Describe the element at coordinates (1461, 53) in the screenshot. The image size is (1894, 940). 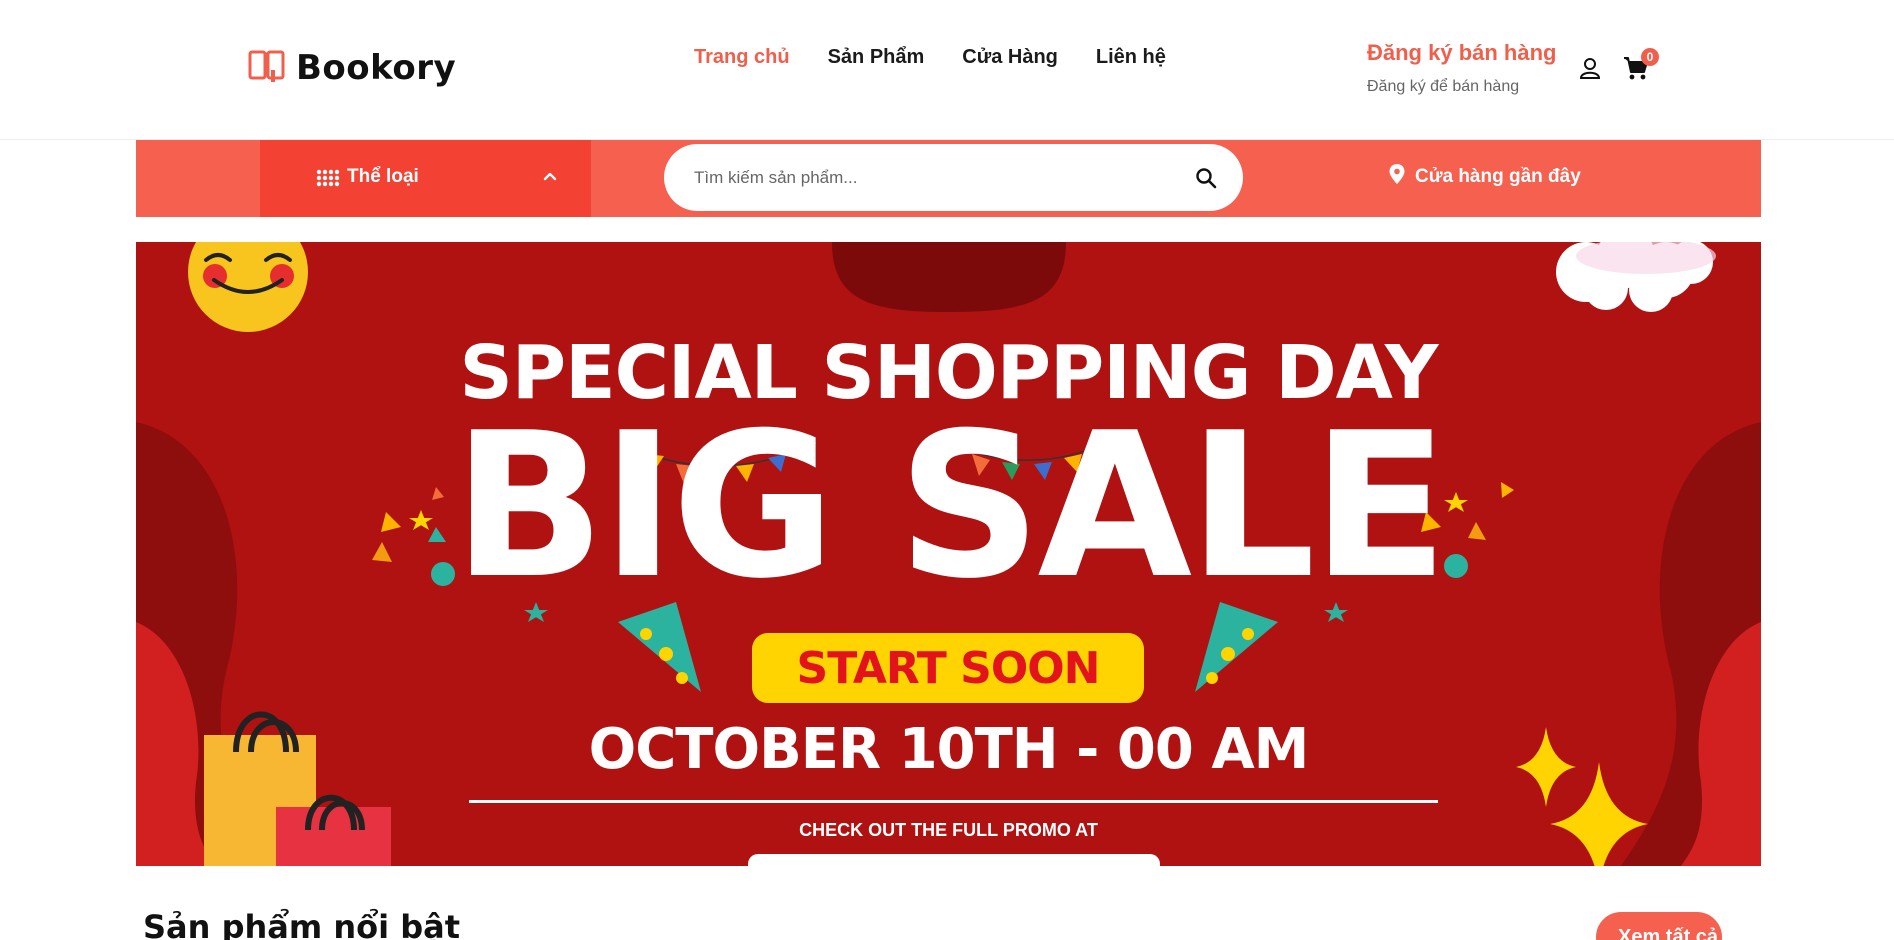
I see `seller-signup-link: Đăng ký bán hàng` at that location.